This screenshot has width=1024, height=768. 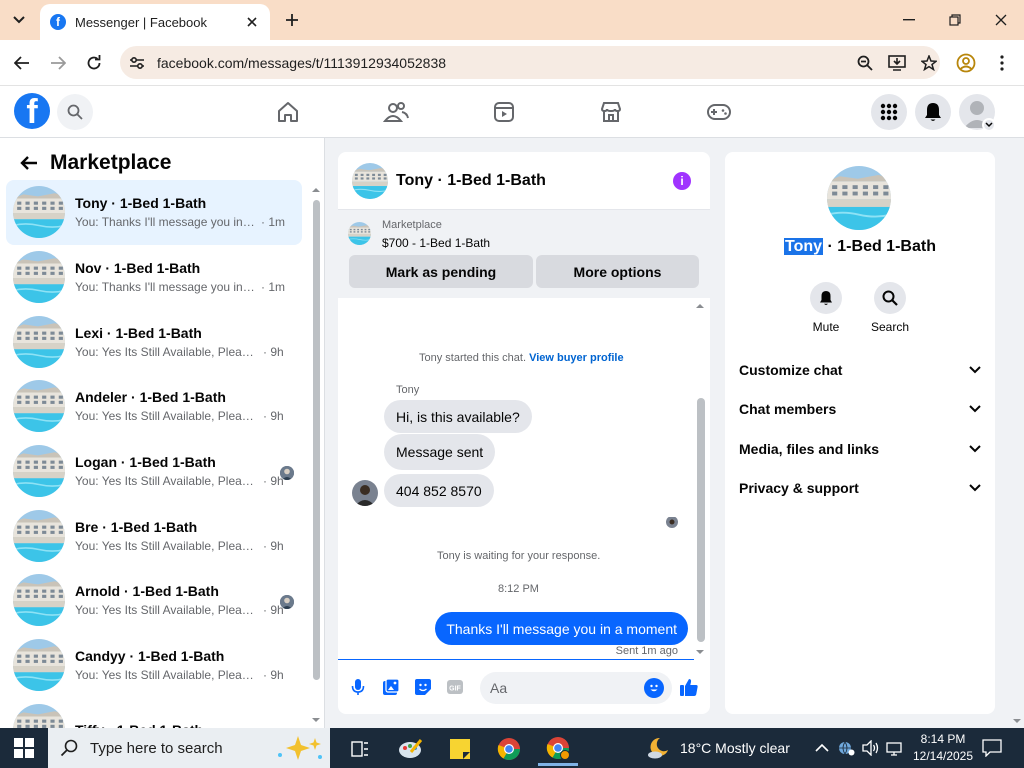 What do you see at coordinates (32, 111) in the screenshot?
I see `facebook-logo: f` at bounding box center [32, 111].